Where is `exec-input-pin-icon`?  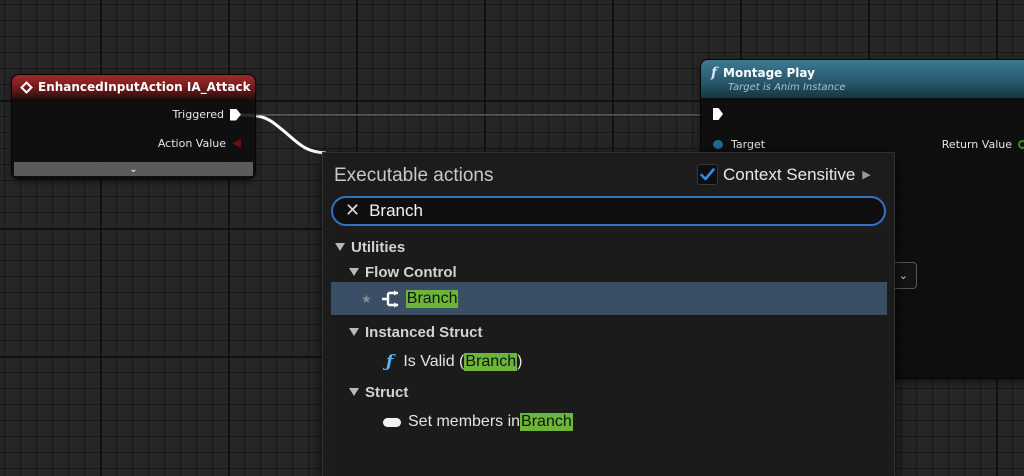 exec-input-pin-icon is located at coordinates (718, 114).